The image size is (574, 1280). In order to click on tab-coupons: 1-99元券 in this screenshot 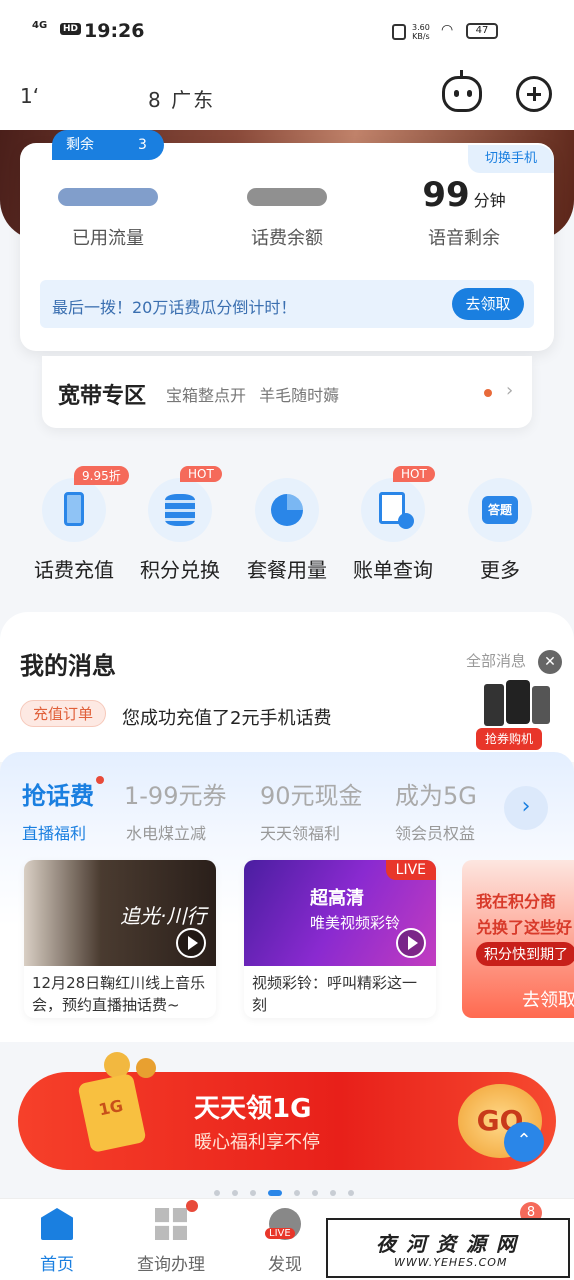, I will do `click(175, 793)`.